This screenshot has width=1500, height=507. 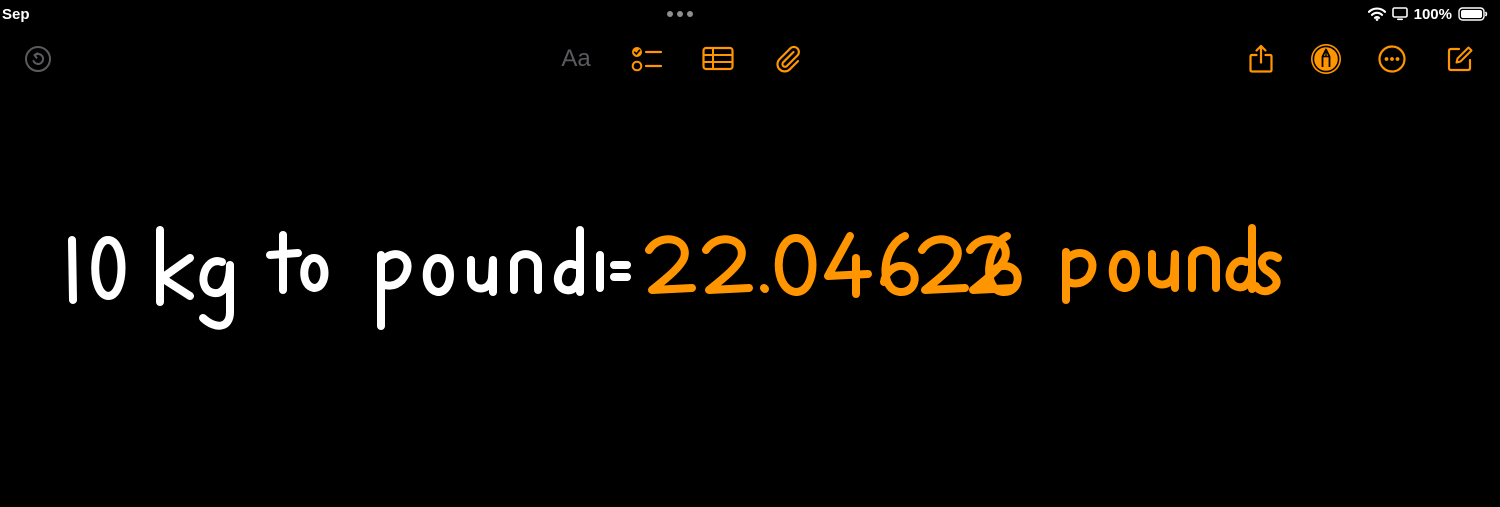 What do you see at coordinates (349, 278) in the screenshot?
I see `handwritten-expression-strokes` at bounding box center [349, 278].